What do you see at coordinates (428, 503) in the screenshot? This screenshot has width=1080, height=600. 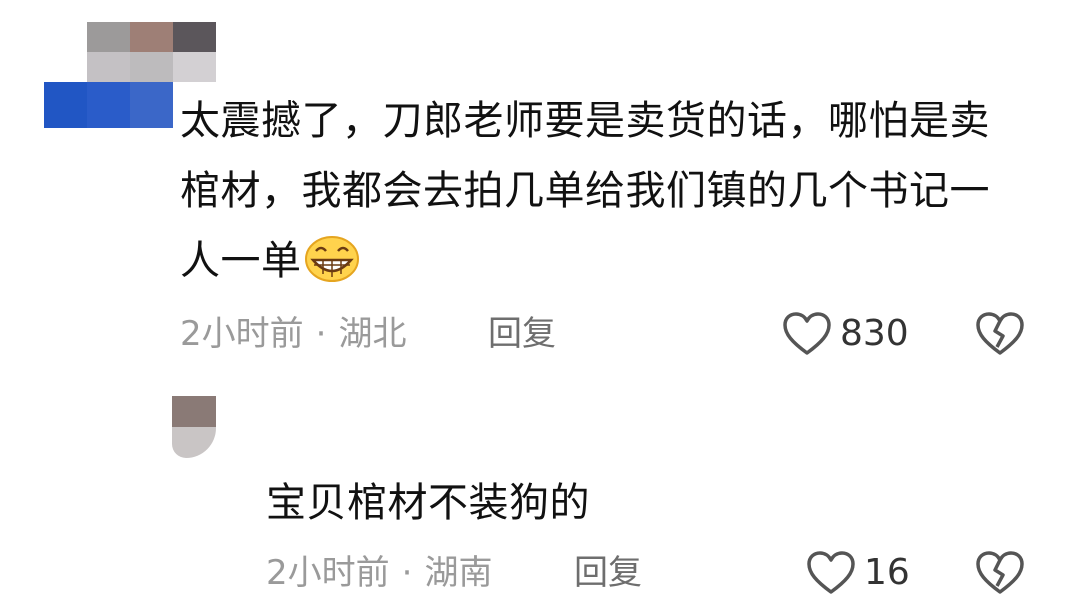 I see `reply-text: 宝贝棺材不装狗的` at bounding box center [428, 503].